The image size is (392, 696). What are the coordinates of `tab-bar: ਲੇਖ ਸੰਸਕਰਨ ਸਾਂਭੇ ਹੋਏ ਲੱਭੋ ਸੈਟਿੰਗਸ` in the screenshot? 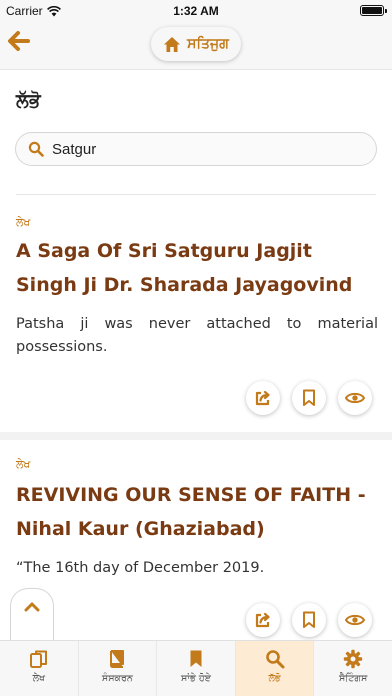 It's located at (196, 668).